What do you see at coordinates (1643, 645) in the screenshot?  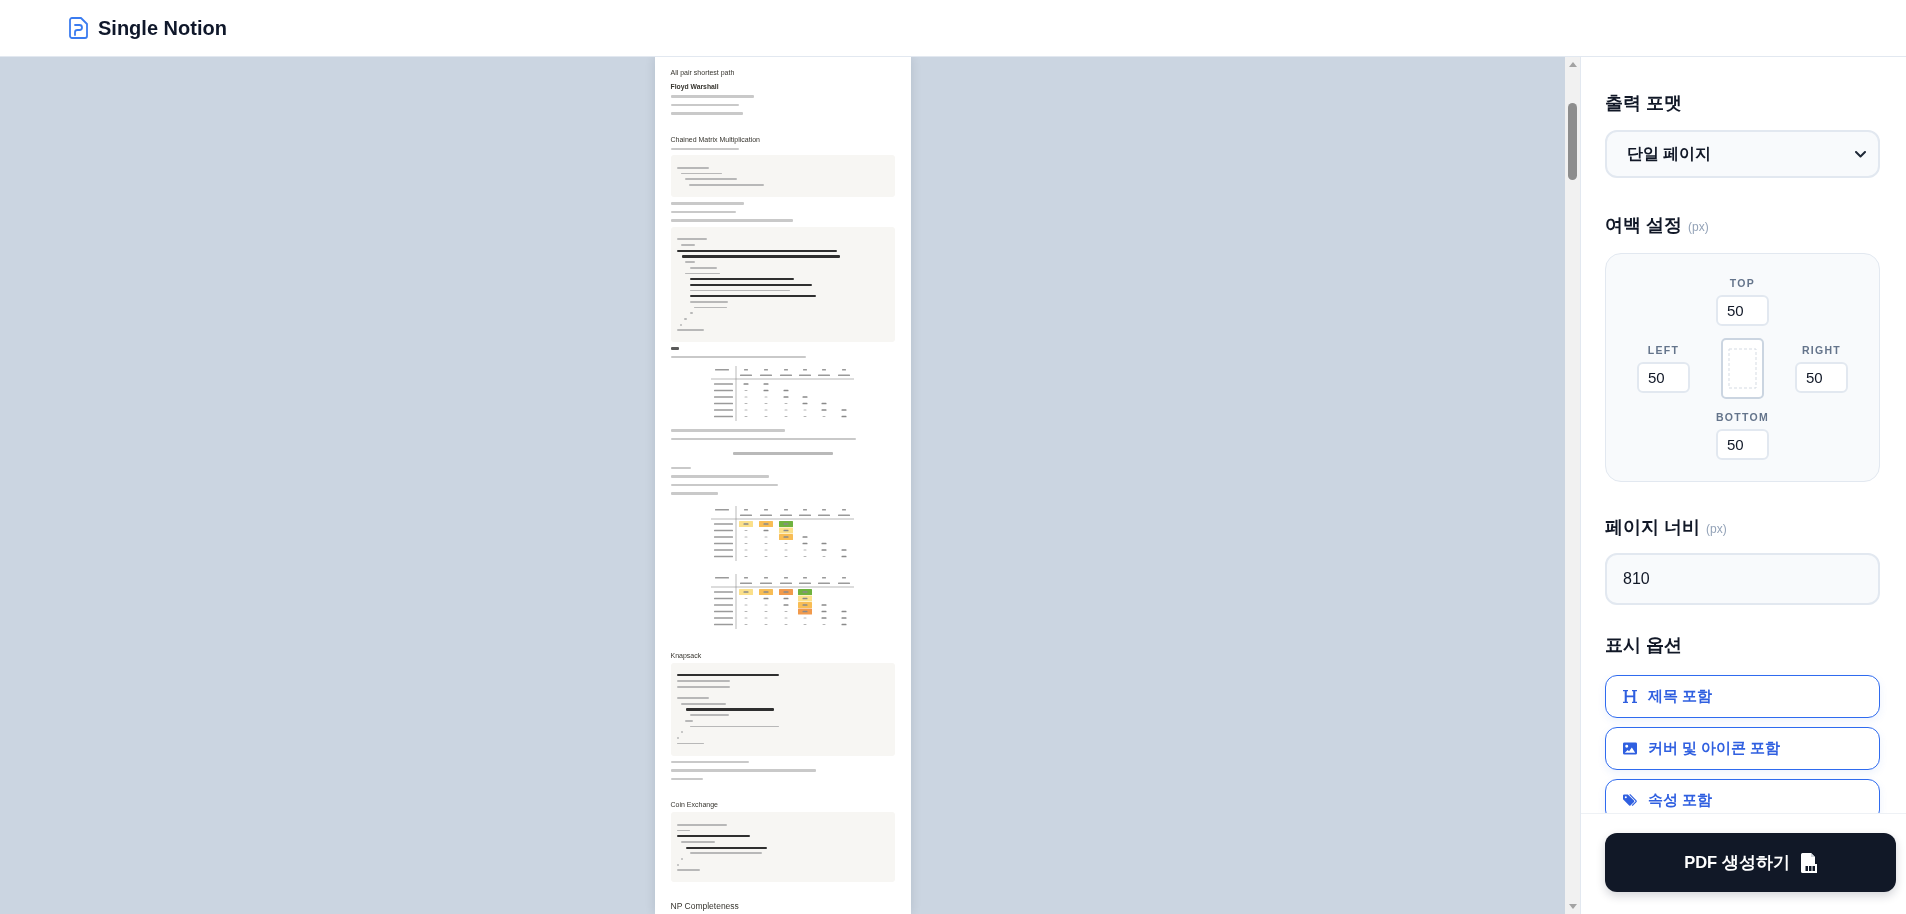 I see `section-heading: 표시 옵션` at bounding box center [1643, 645].